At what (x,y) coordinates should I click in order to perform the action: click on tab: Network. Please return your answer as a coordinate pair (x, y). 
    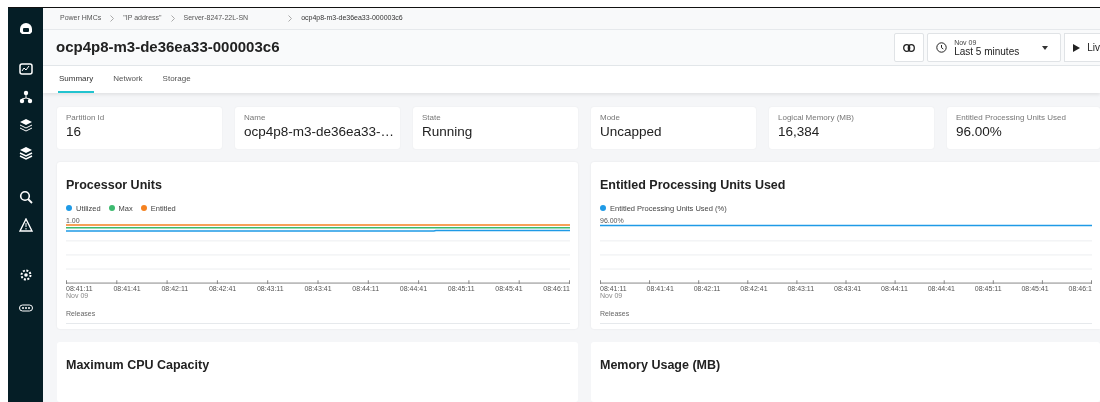
    Looking at the image, I should click on (128, 83).